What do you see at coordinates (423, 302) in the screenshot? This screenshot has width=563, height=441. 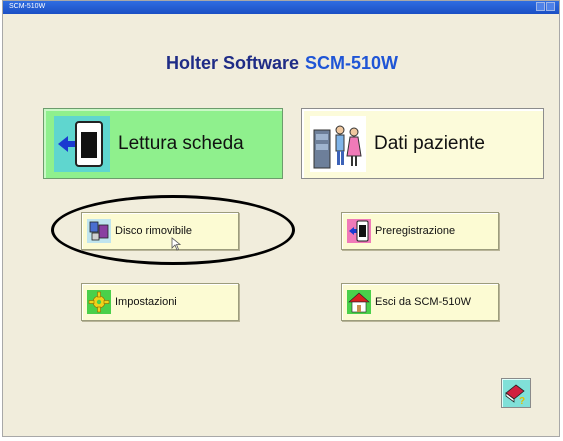 I see `exit-label: Esci da SCM-510W` at bounding box center [423, 302].